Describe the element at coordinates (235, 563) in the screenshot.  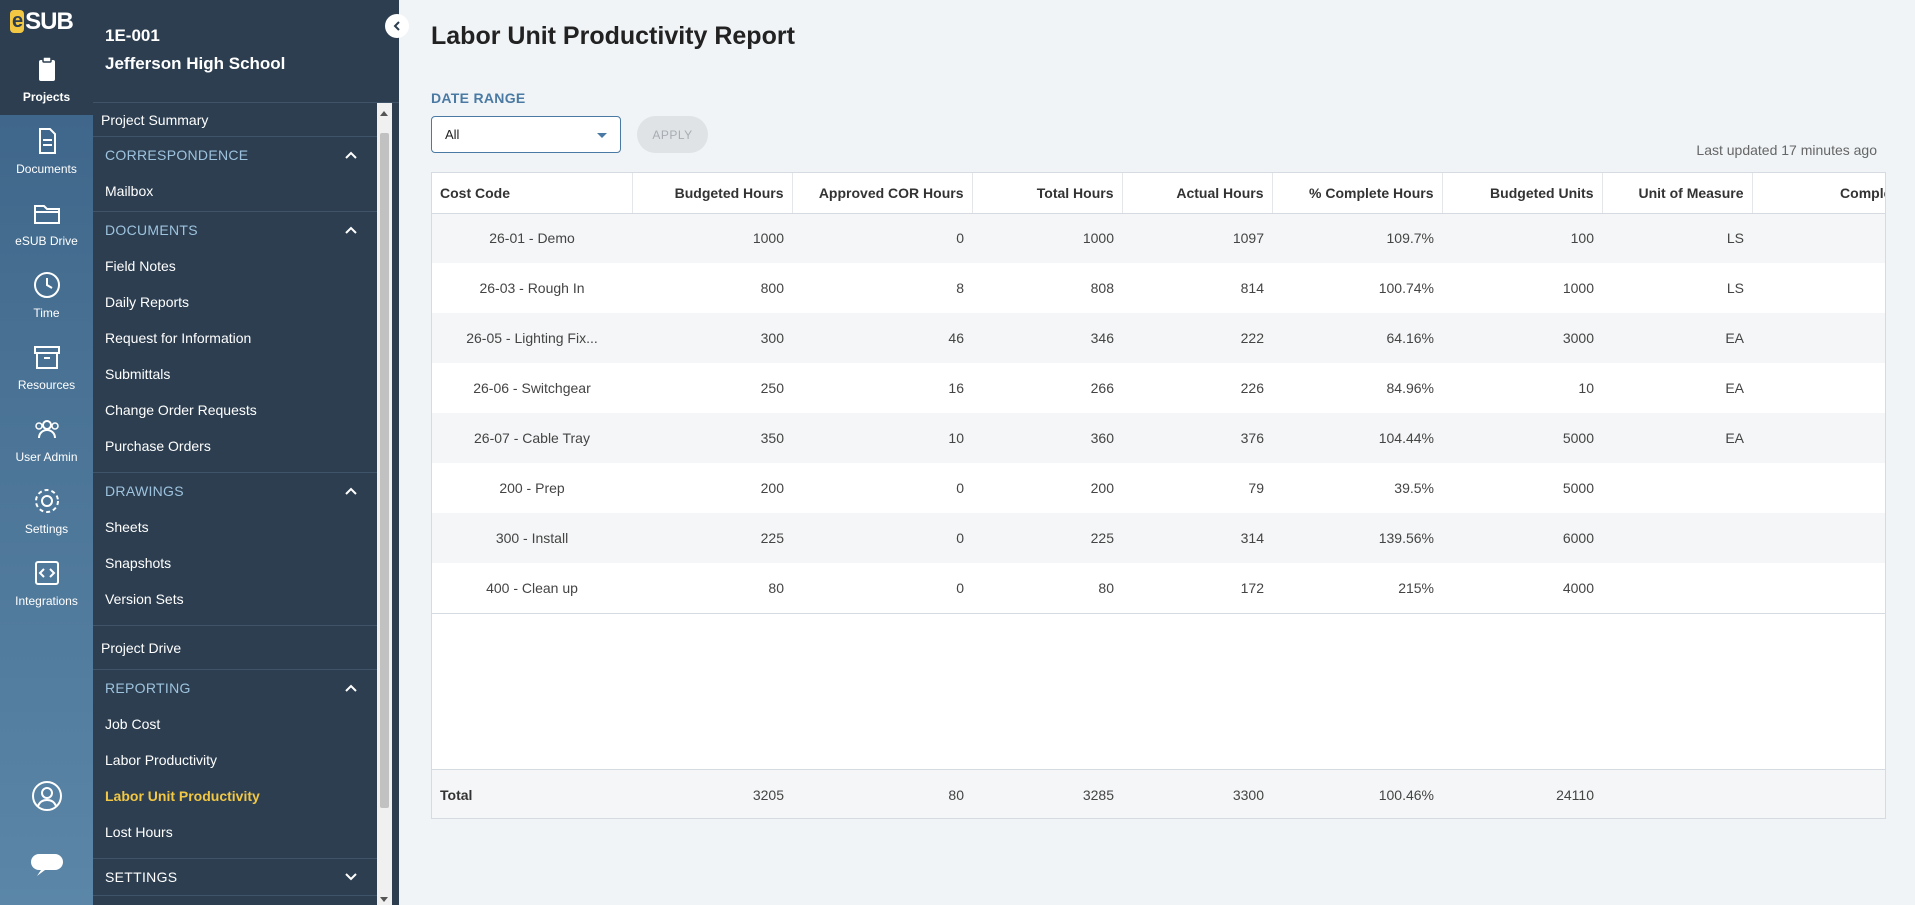
I see `nav-item-snapshots: Snapshots` at that location.